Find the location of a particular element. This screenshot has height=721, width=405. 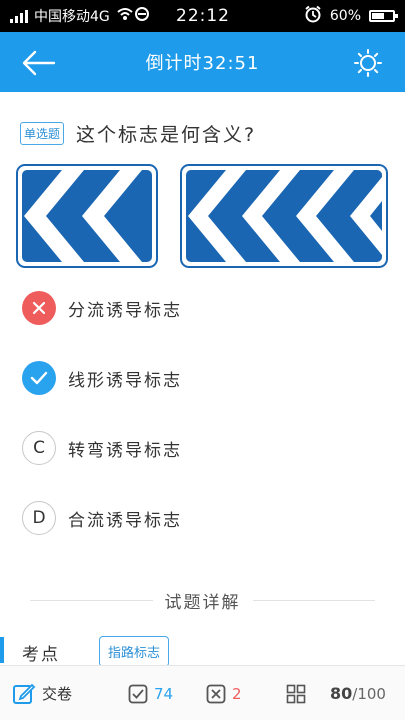

option-b: 线形诱导标志 is located at coordinates (102, 378).